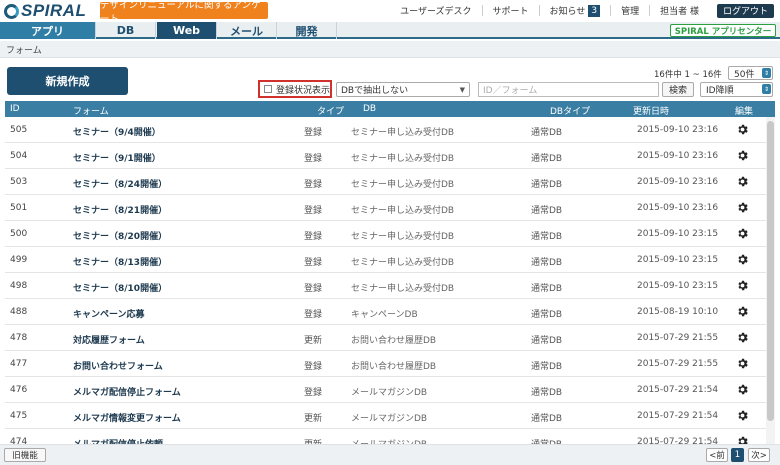 The image size is (780, 465). I want to click on logout-button: ログアウト, so click(745, 10).